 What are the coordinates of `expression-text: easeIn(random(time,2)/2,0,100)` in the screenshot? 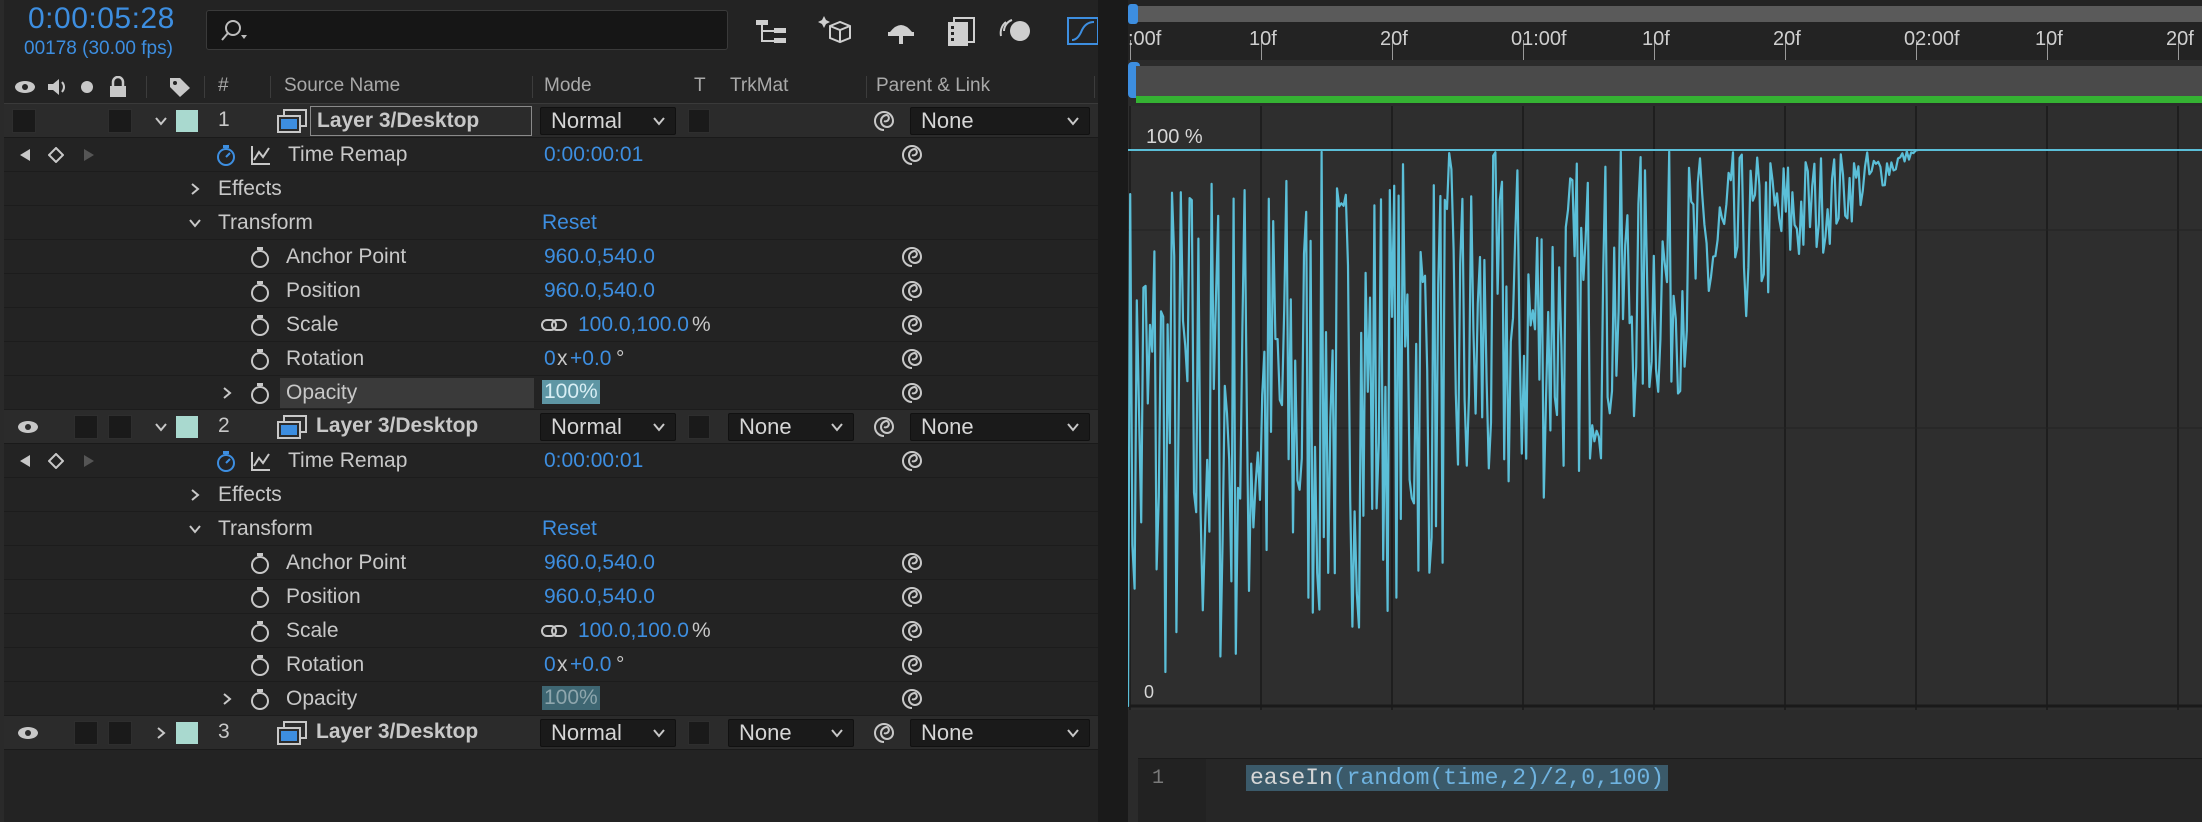 It's located at (1457, 778).